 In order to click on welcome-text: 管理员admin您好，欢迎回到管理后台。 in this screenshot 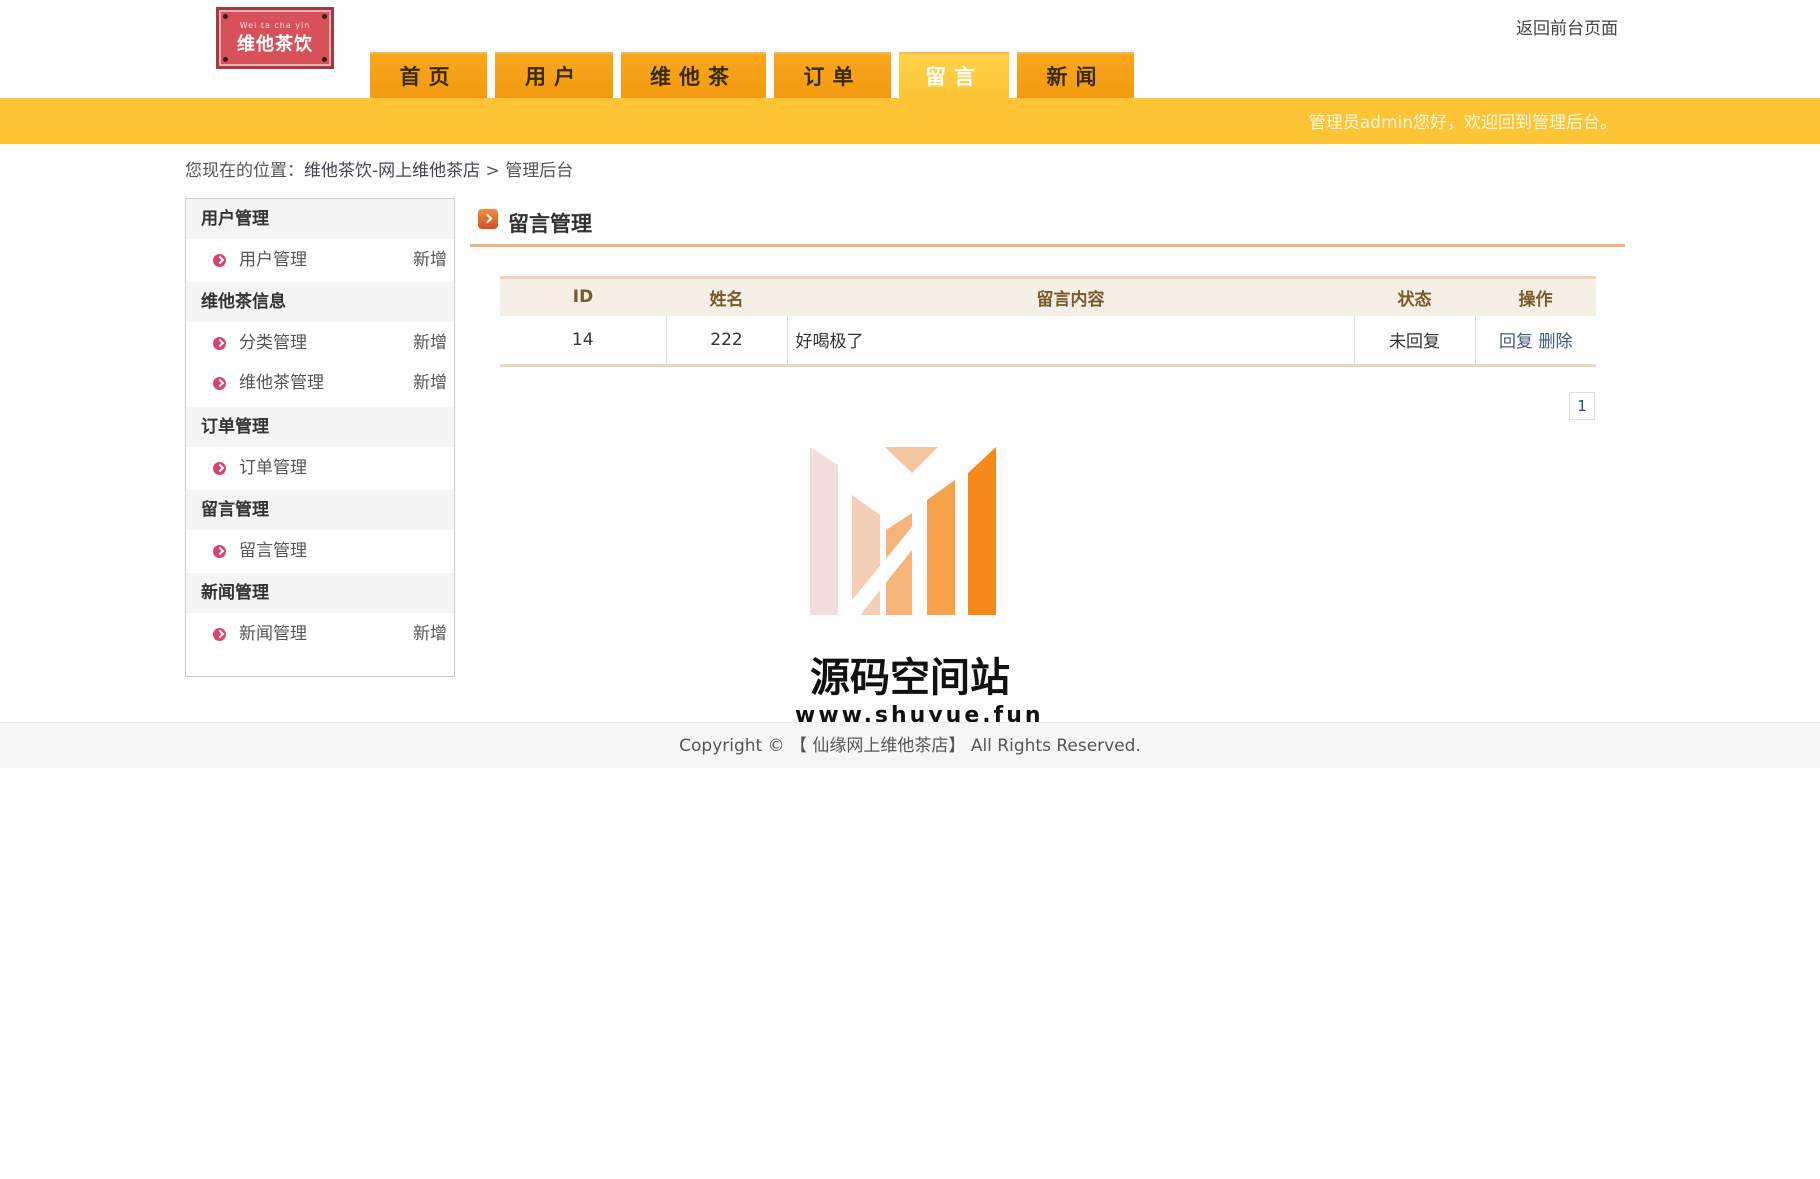, I will do `click(1462, 123)`.